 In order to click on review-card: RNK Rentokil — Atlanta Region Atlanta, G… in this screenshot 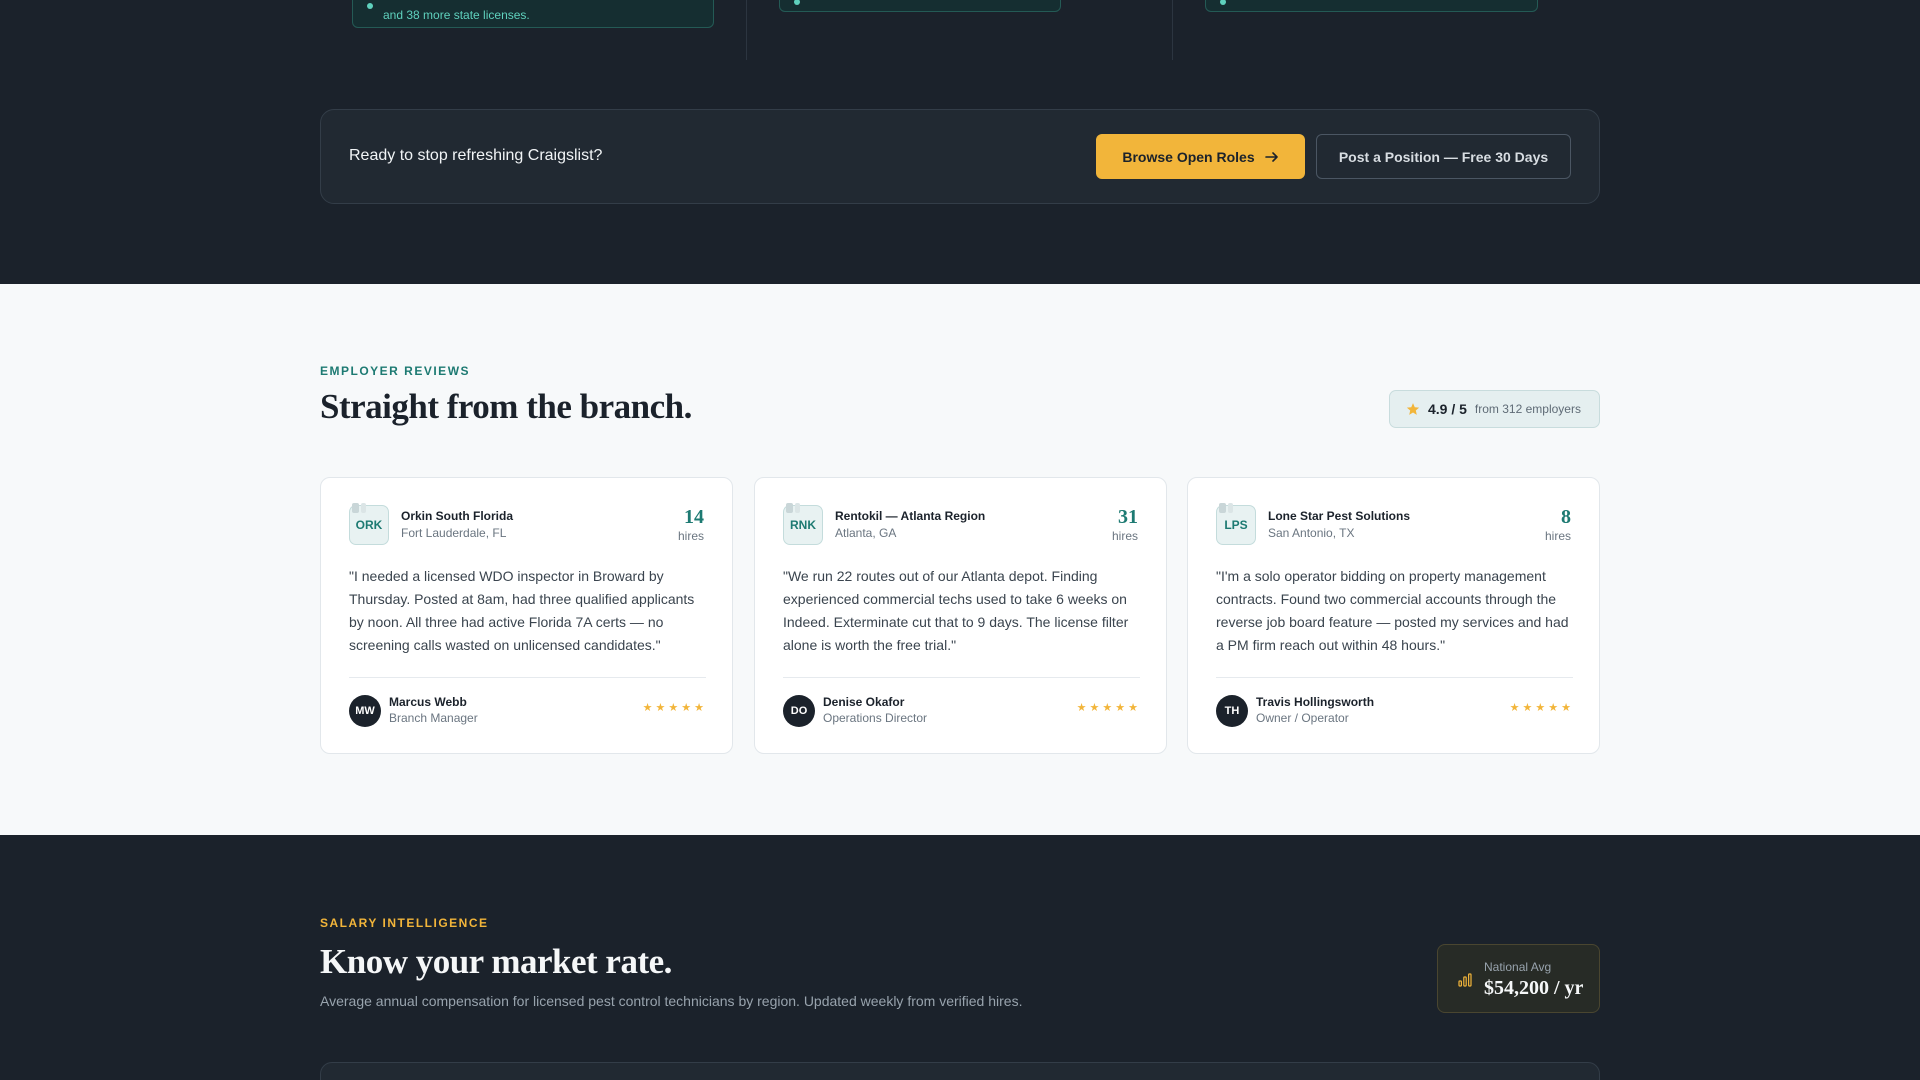, I will do `click(960, 615)`.